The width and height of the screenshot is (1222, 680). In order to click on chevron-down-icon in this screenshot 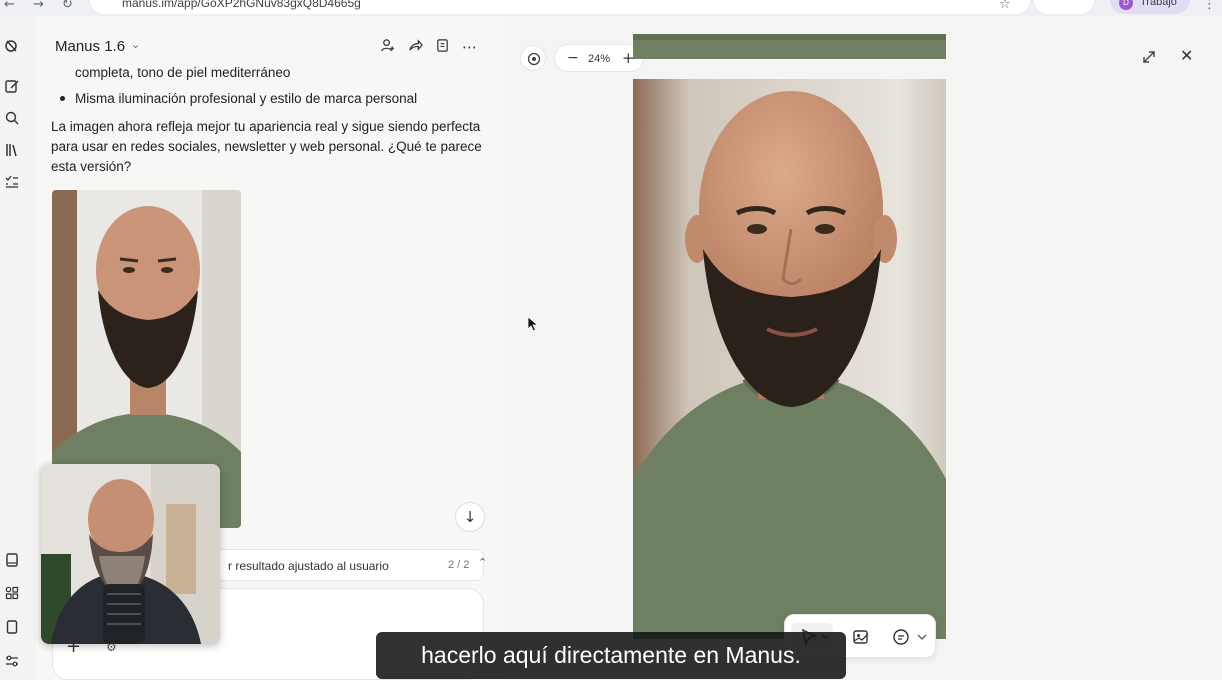, I will do `click(925, 637)`.